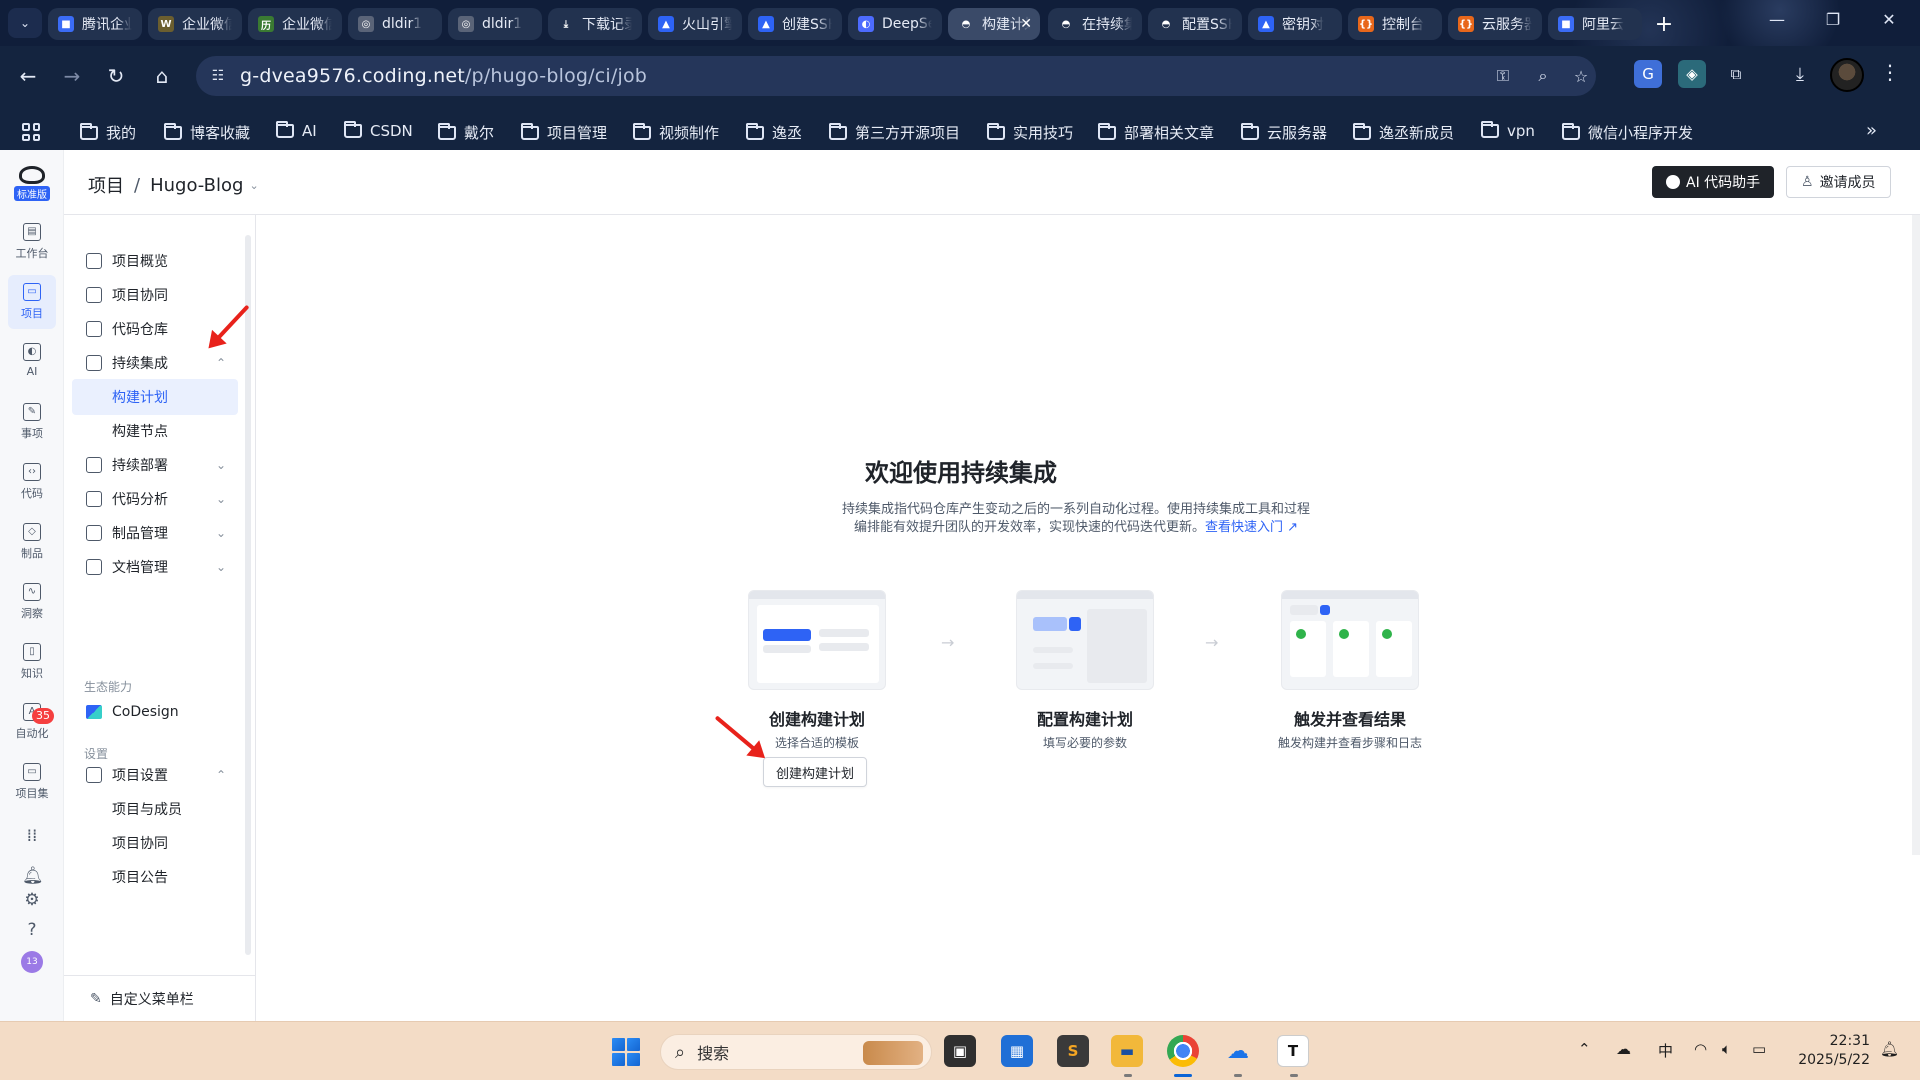 The image size is (1920, 1080). What do you see at coordinates (1508, 130) in the screenshot?
I see `bookmark-folder: vpn` at bounding box center [1508, 130].